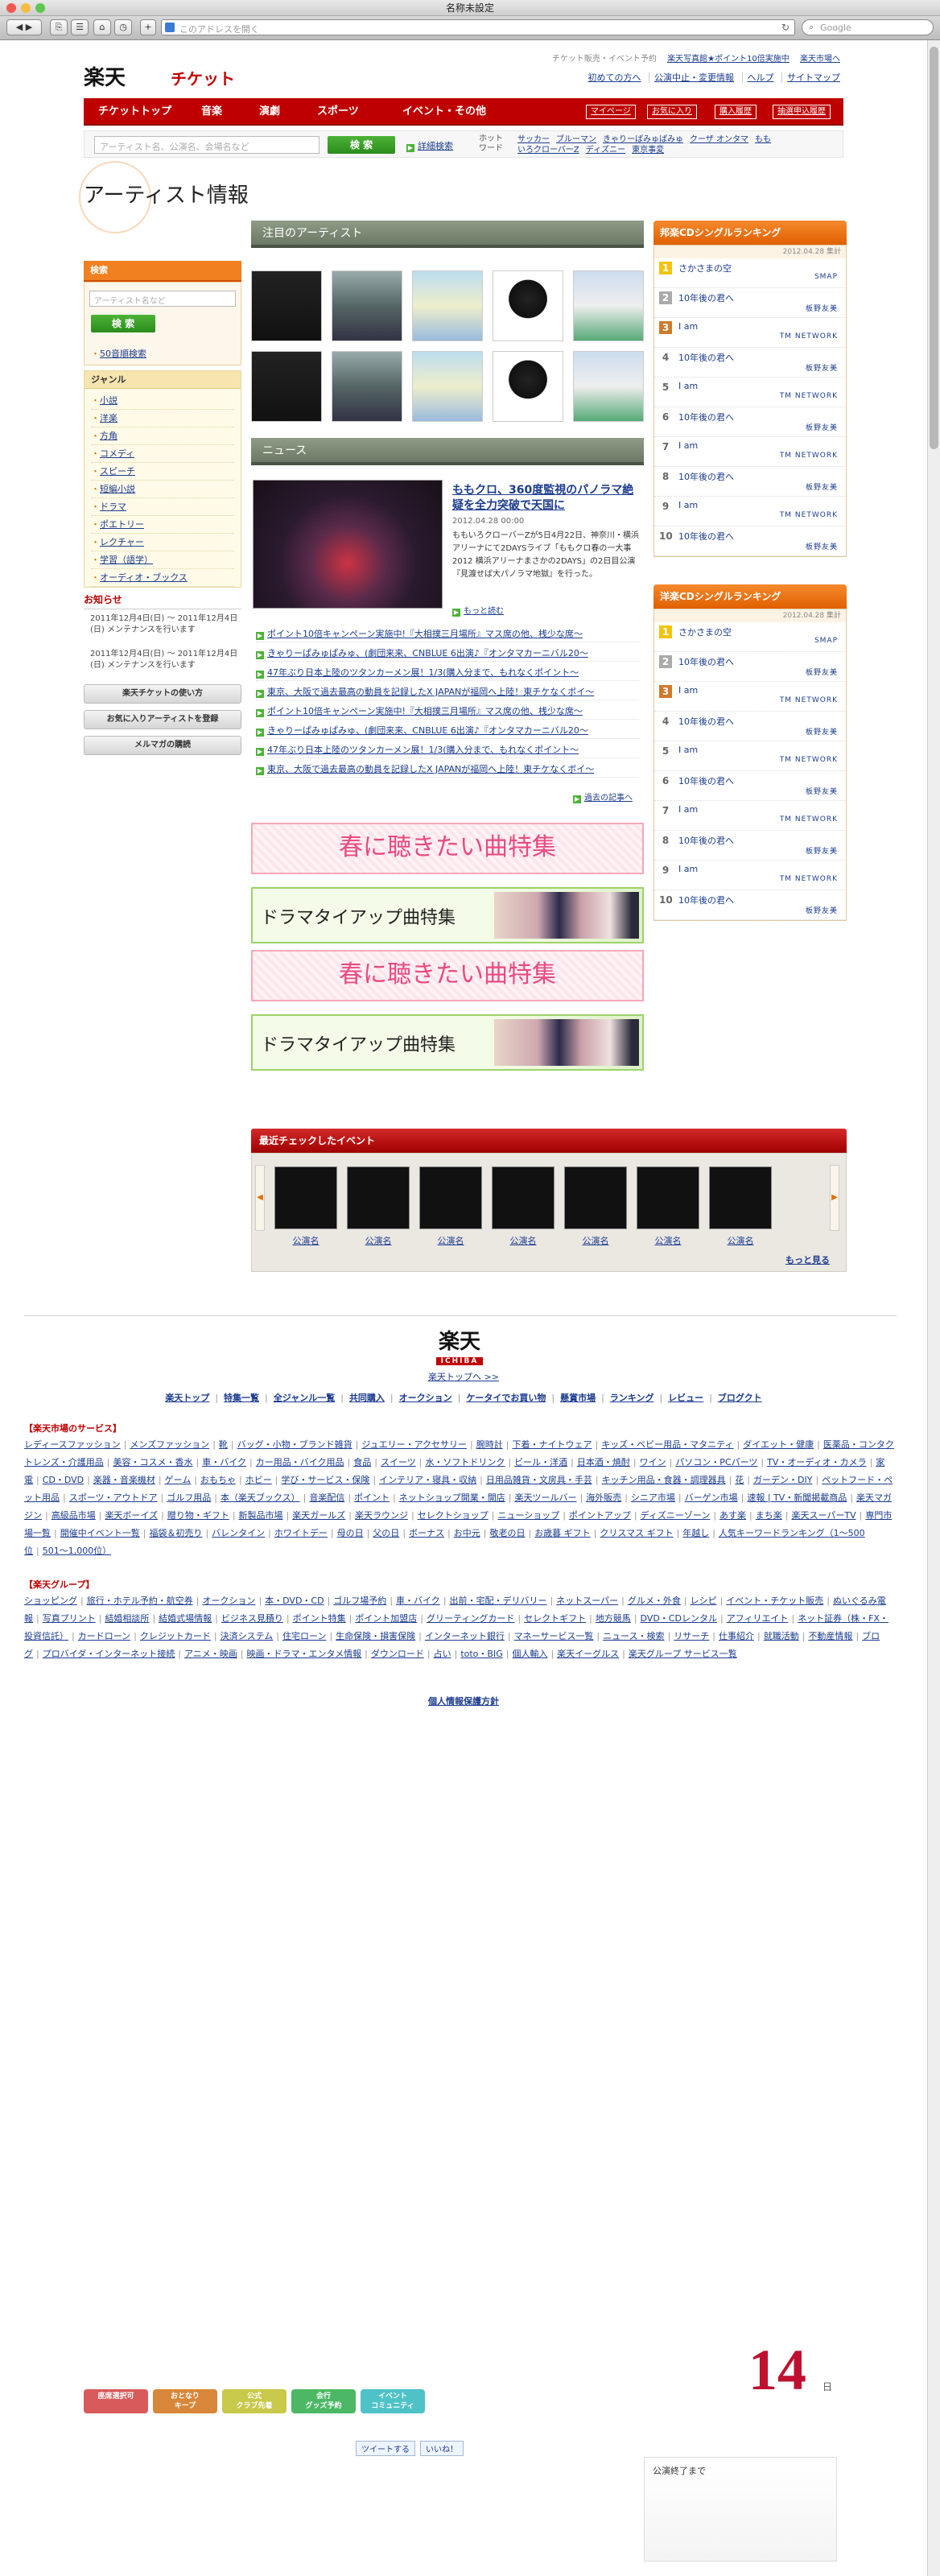 The width and height of the screenshot is (940, 2576). Describe the element at coordinates (750, 756) in the screenshot. I see `ranking-item: 5 I am TM NETWORK` at that location.